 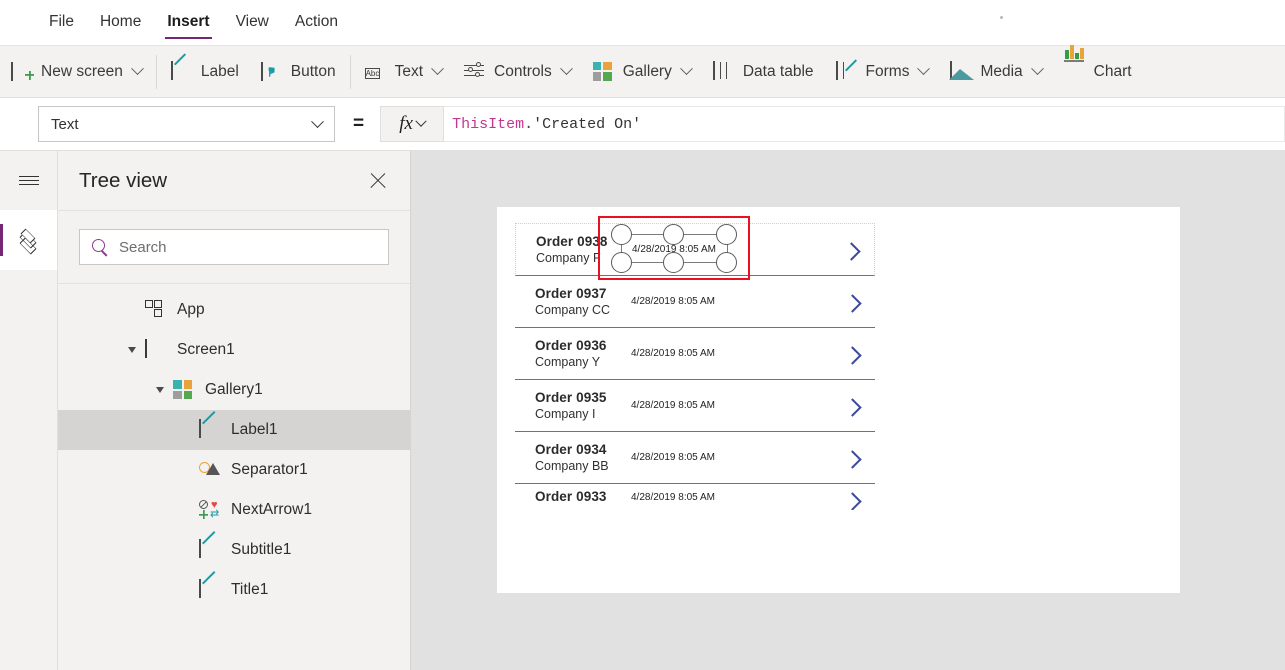 I want to click on fx-button: fx, so click(x=412, y=124).